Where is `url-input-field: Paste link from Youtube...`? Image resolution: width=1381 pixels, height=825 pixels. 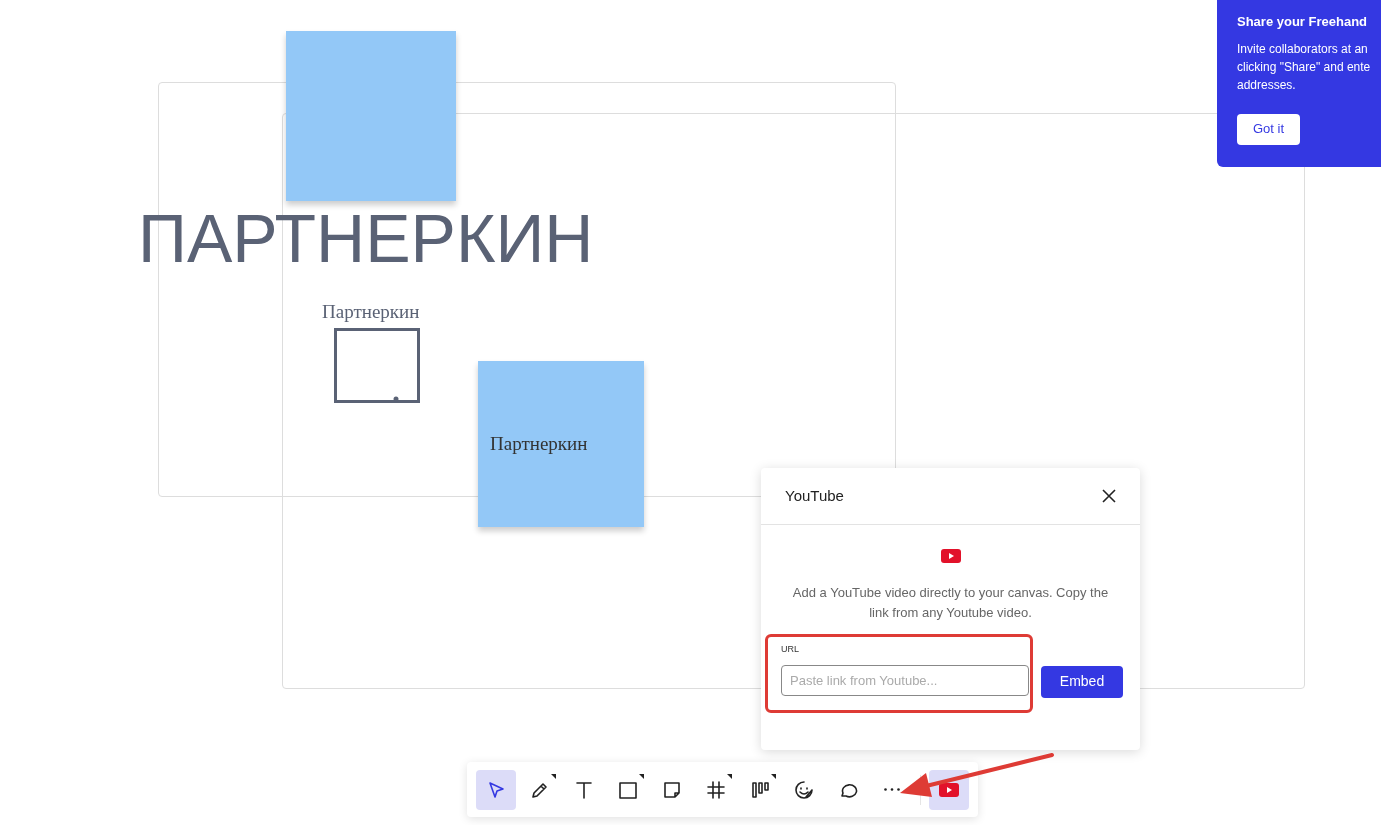 url-input-field: Paste link from Youtube... is located at coordinates (905, 680).